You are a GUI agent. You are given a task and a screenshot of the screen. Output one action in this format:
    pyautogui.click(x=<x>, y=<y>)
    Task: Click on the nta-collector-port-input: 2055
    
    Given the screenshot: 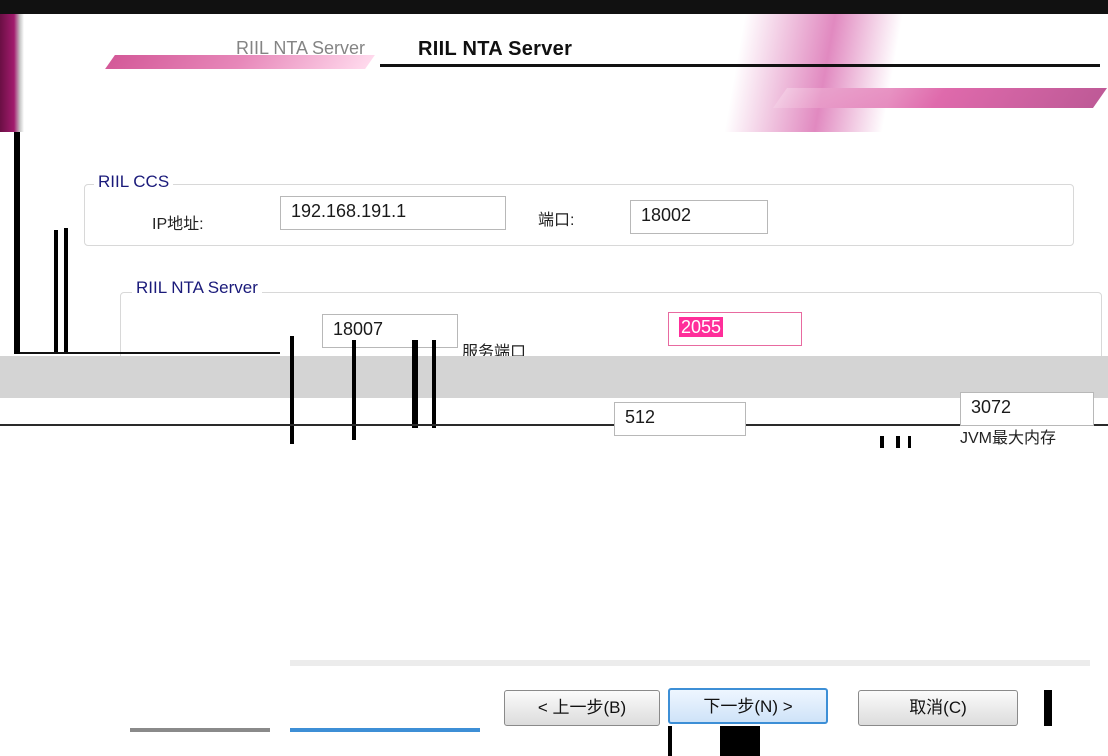 What is the action you would take?
    pyautogui.click(x=735, y=329)
    